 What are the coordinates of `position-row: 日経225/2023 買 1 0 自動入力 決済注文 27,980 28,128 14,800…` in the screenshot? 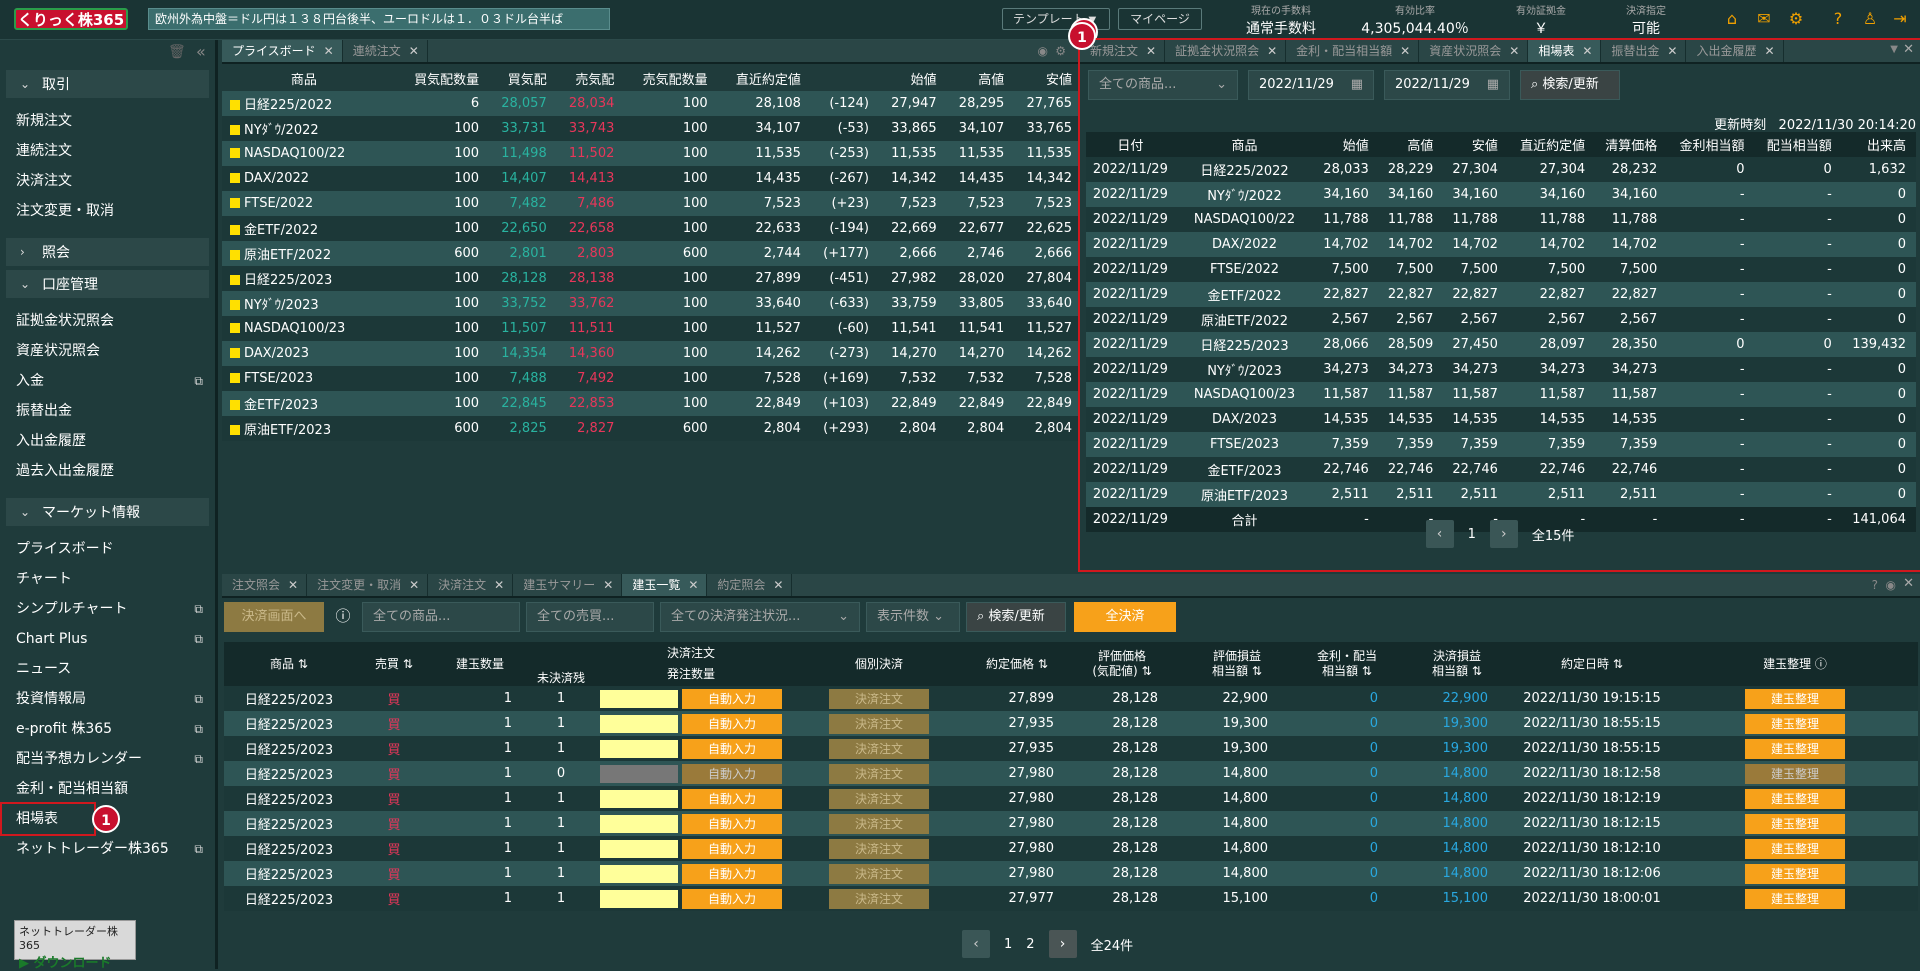 It's located at (1071, 773).